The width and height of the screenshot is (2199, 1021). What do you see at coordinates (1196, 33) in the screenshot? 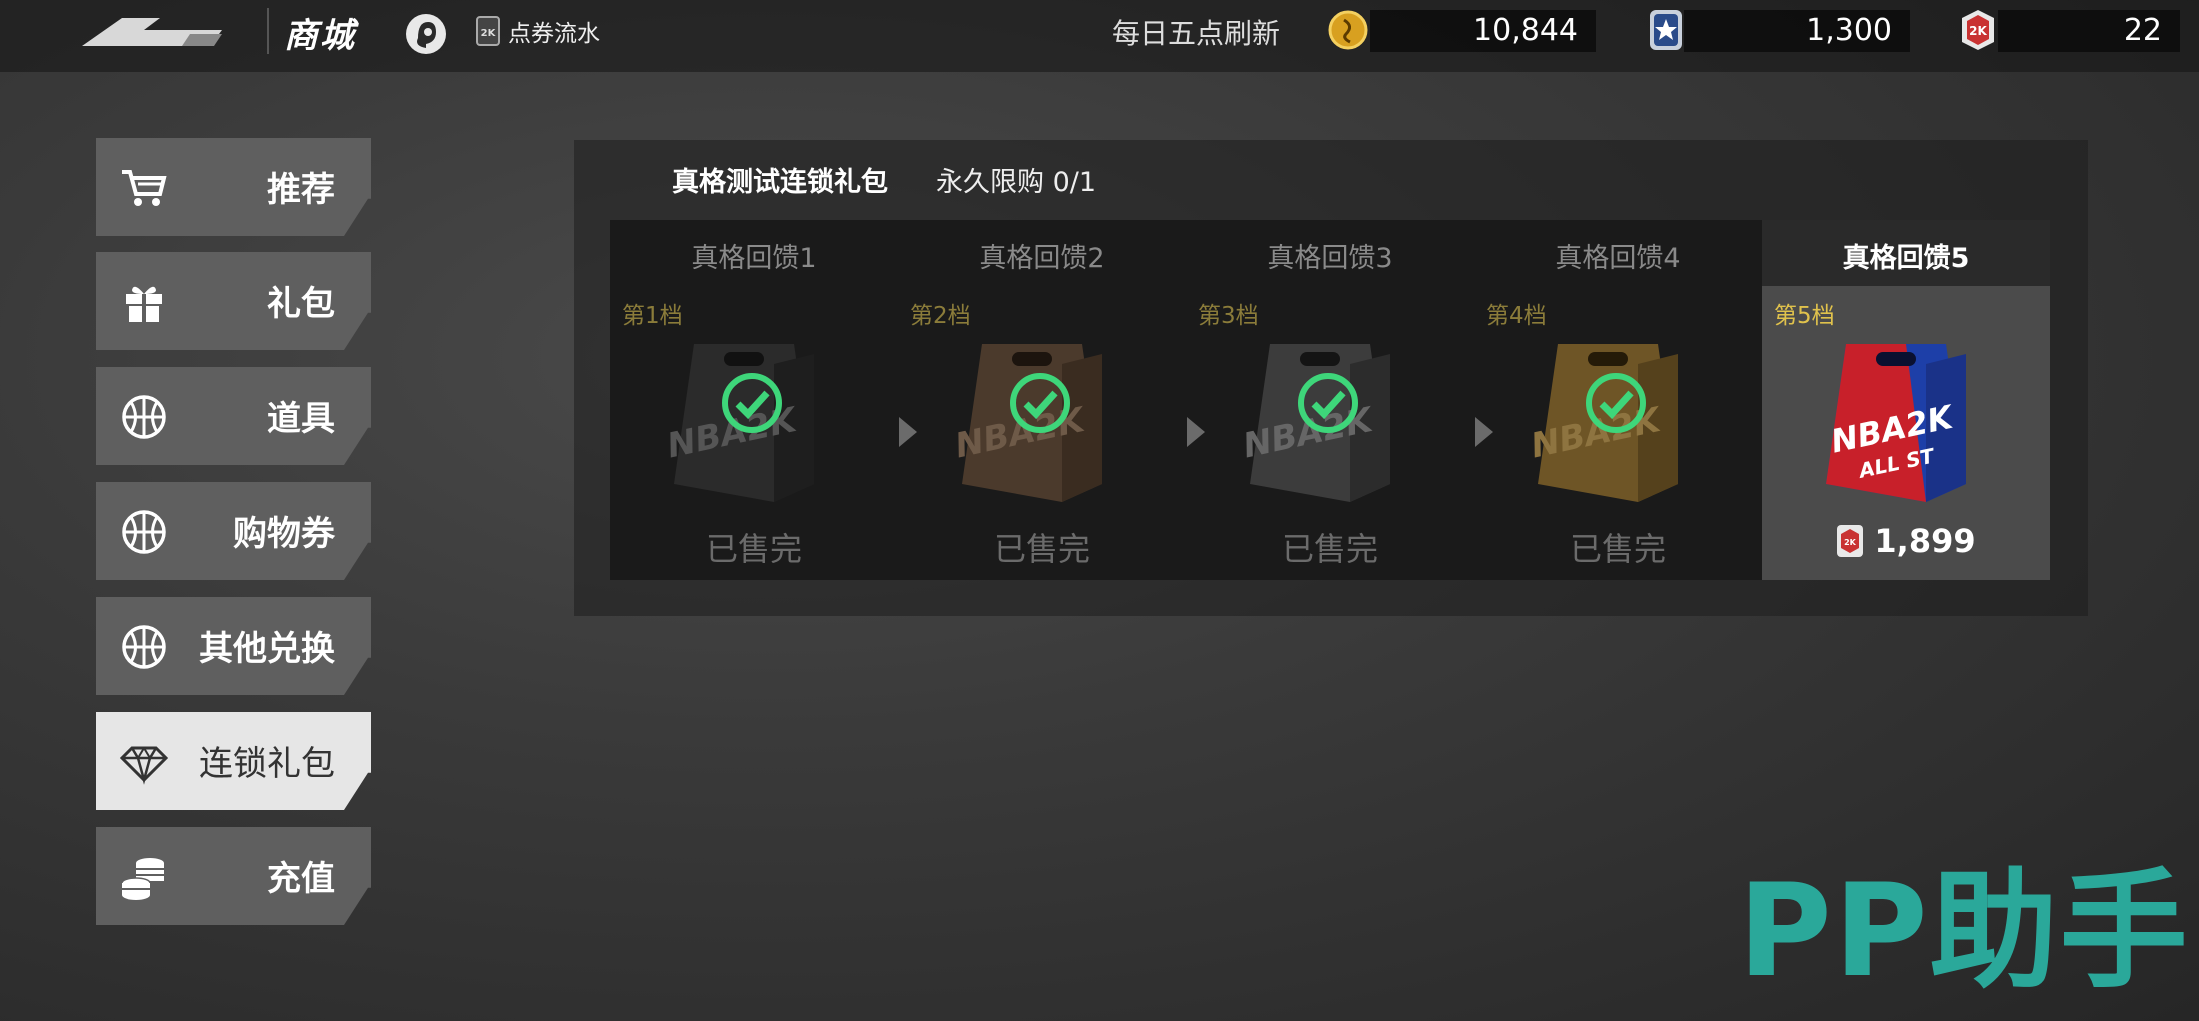
I see `refresh-notice: 每日五点刷新` at bounding box center [1196, 33].